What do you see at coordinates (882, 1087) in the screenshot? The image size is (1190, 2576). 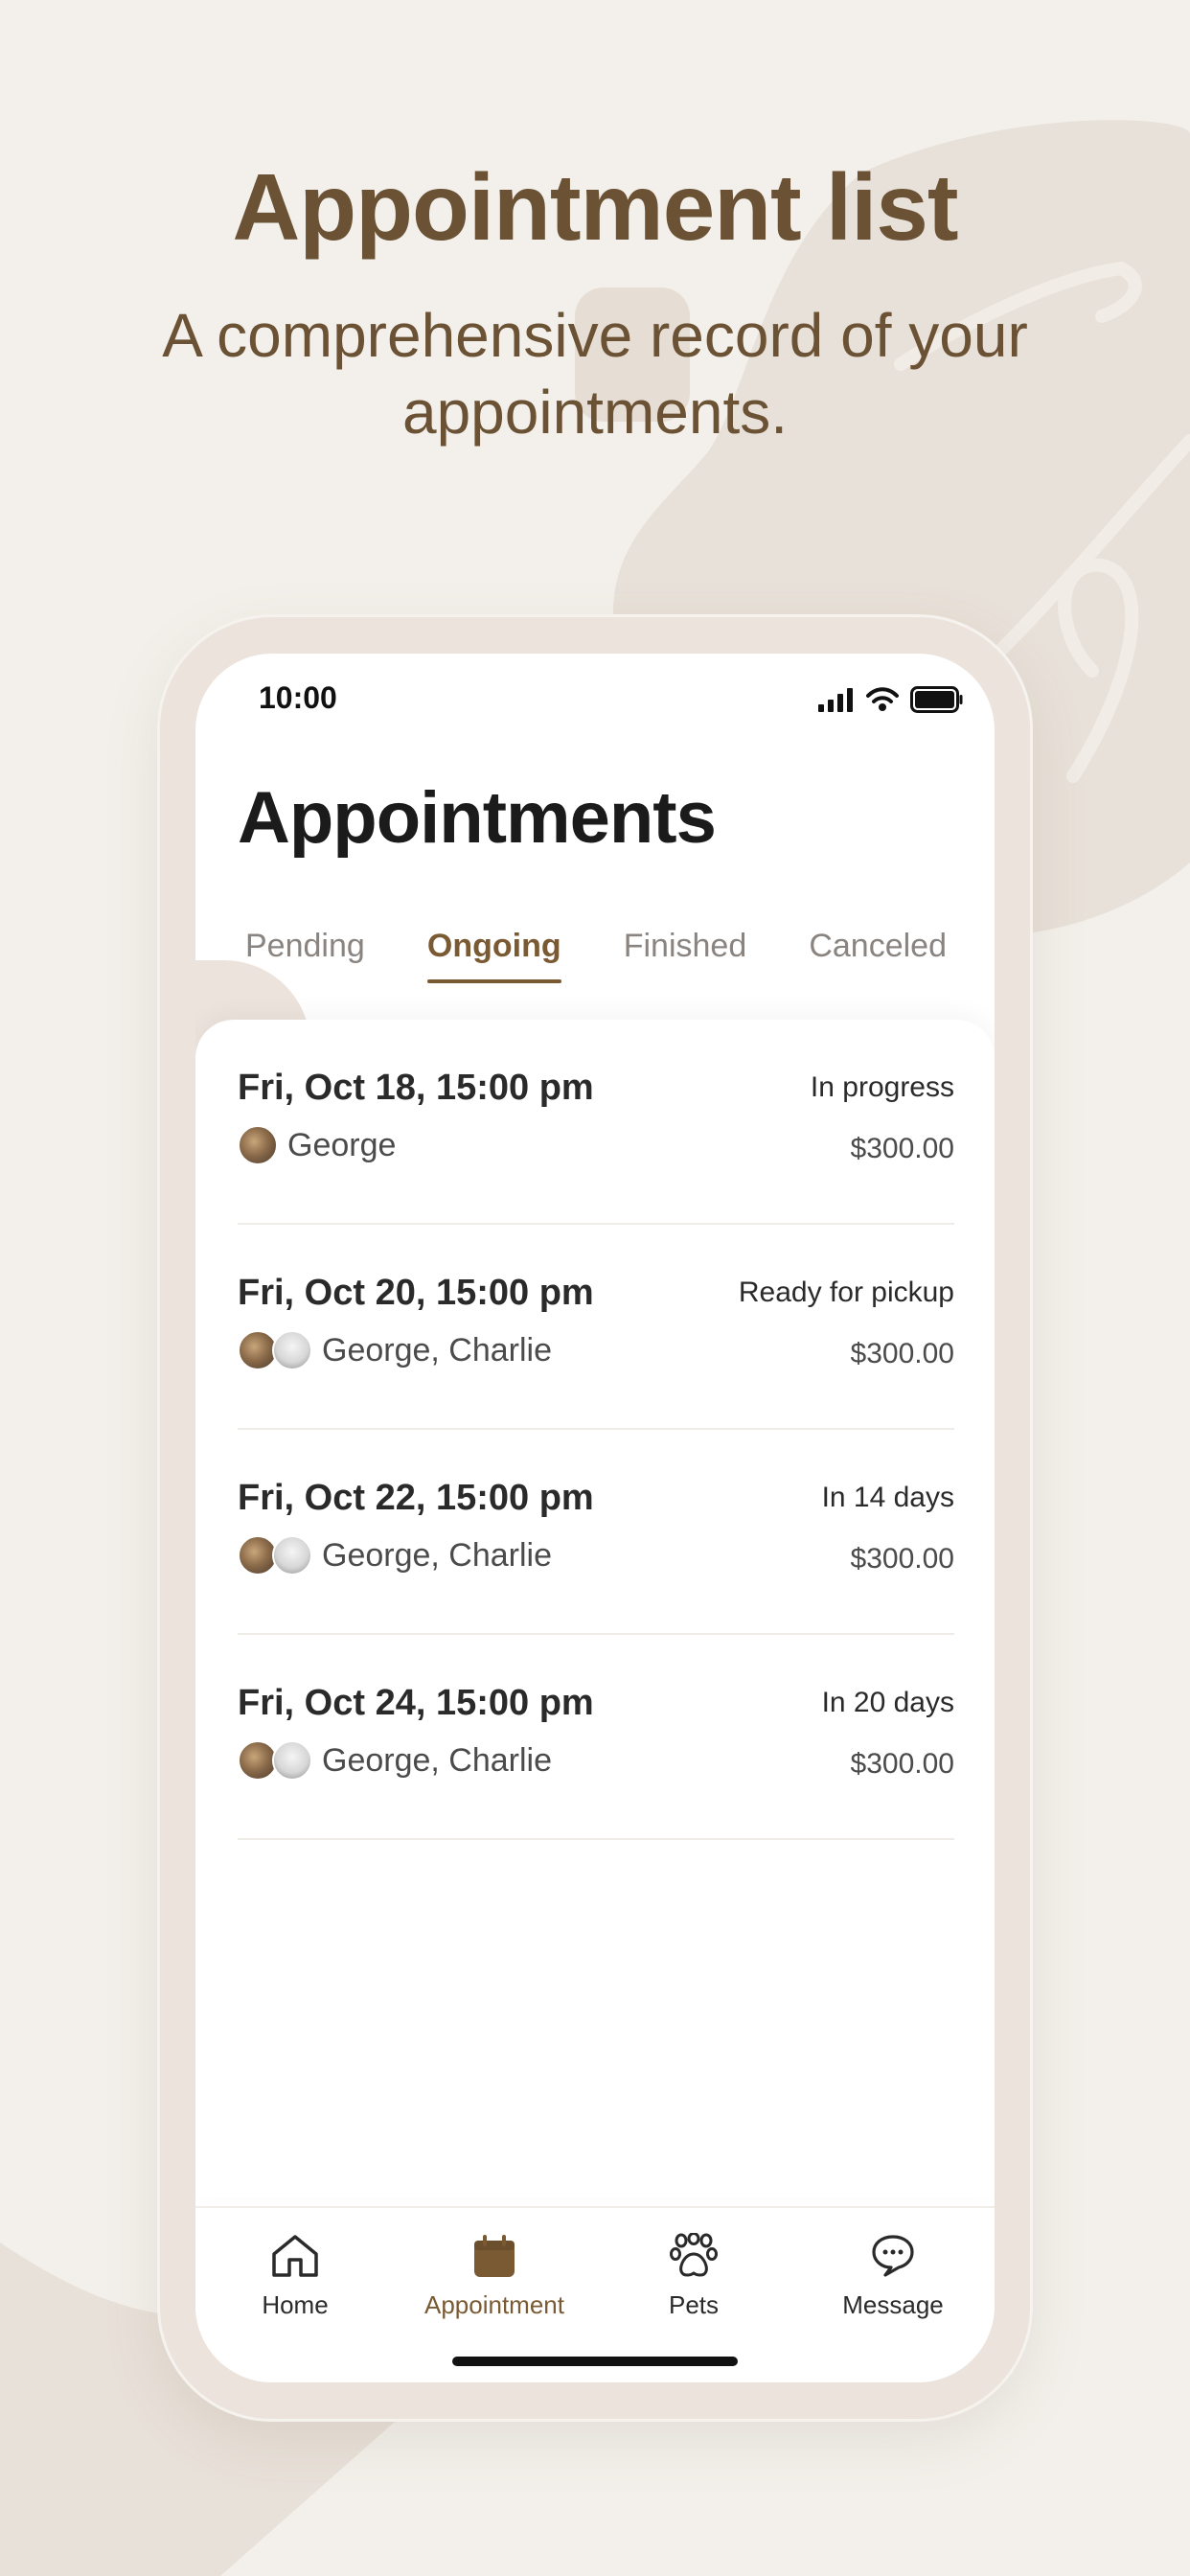 I see `appointment-status: In progress` at bounding box center [882, 1087].